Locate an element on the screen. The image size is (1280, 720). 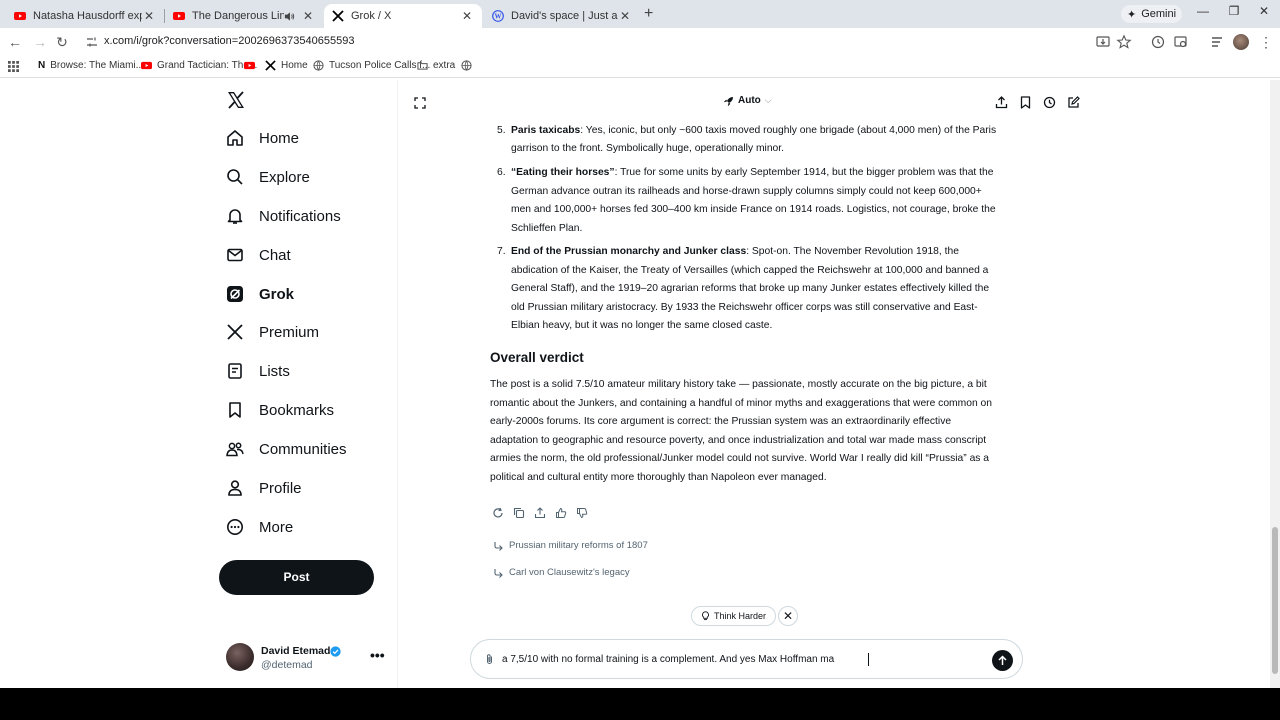
gemini-button: ✦ Gemini is located at coordinates (1152, 14).